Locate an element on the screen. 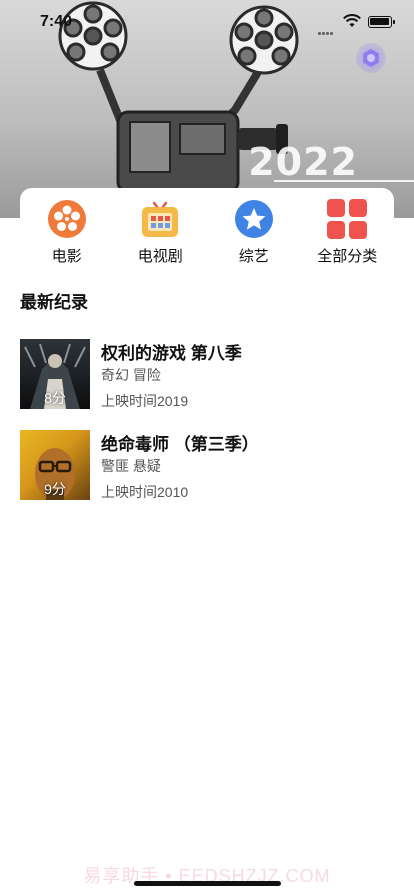  status-bar: 7:40 is located at coordinates (207, 22).